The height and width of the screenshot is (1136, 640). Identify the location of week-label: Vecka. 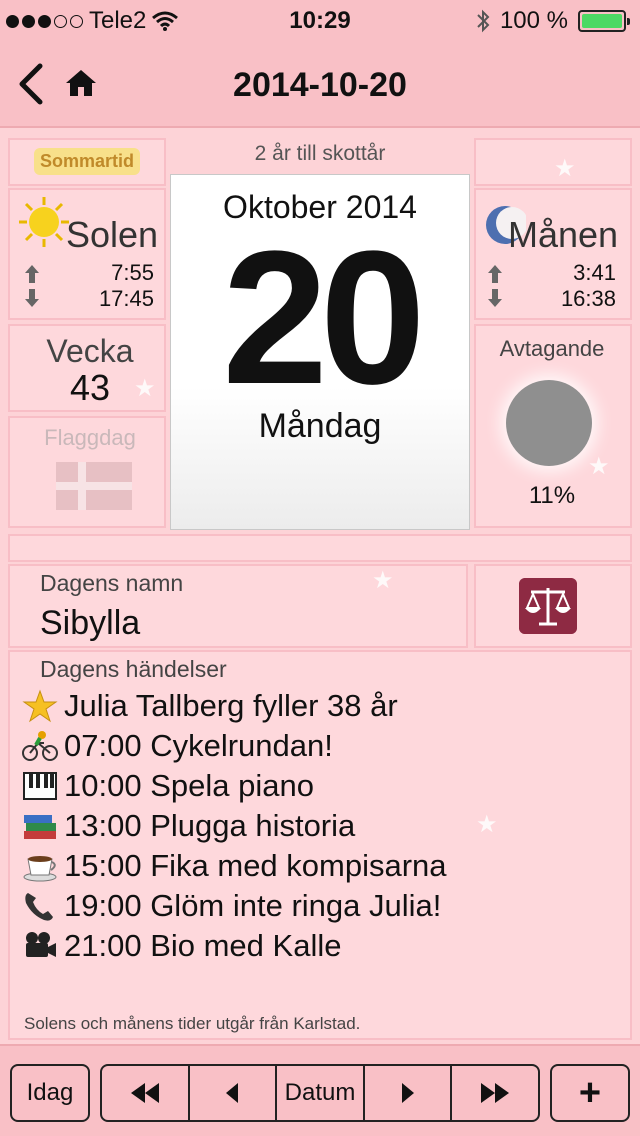
(90, 351).